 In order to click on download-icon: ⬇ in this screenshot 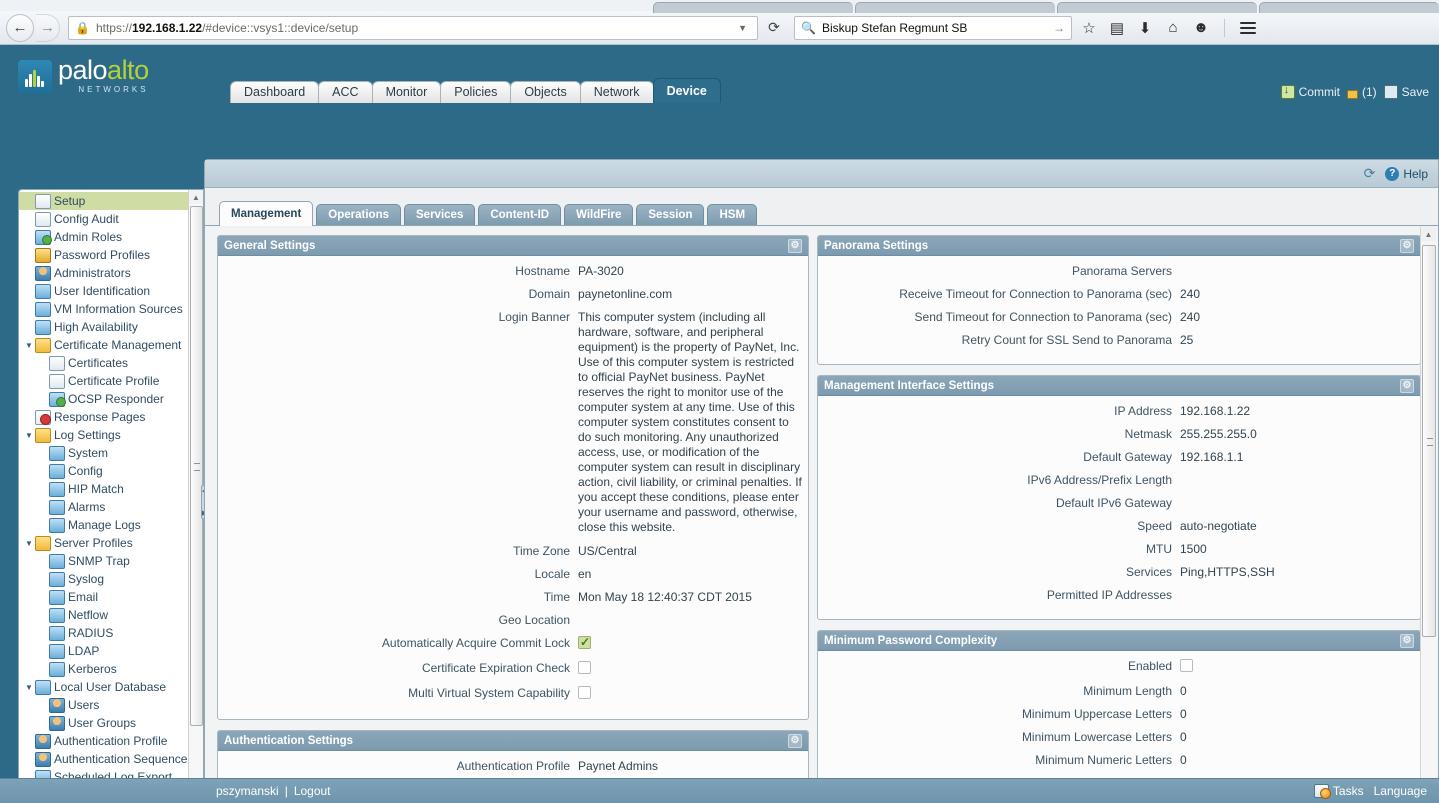, I will do `click(1145, 28)`.